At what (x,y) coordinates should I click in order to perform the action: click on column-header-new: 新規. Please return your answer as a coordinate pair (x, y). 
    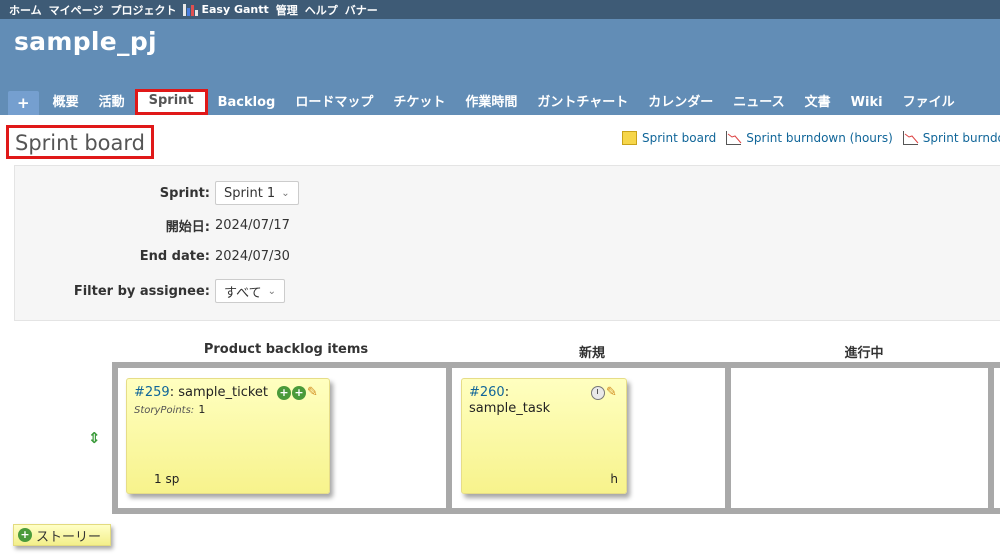
    Looking at the image, I should click on (591, 353).